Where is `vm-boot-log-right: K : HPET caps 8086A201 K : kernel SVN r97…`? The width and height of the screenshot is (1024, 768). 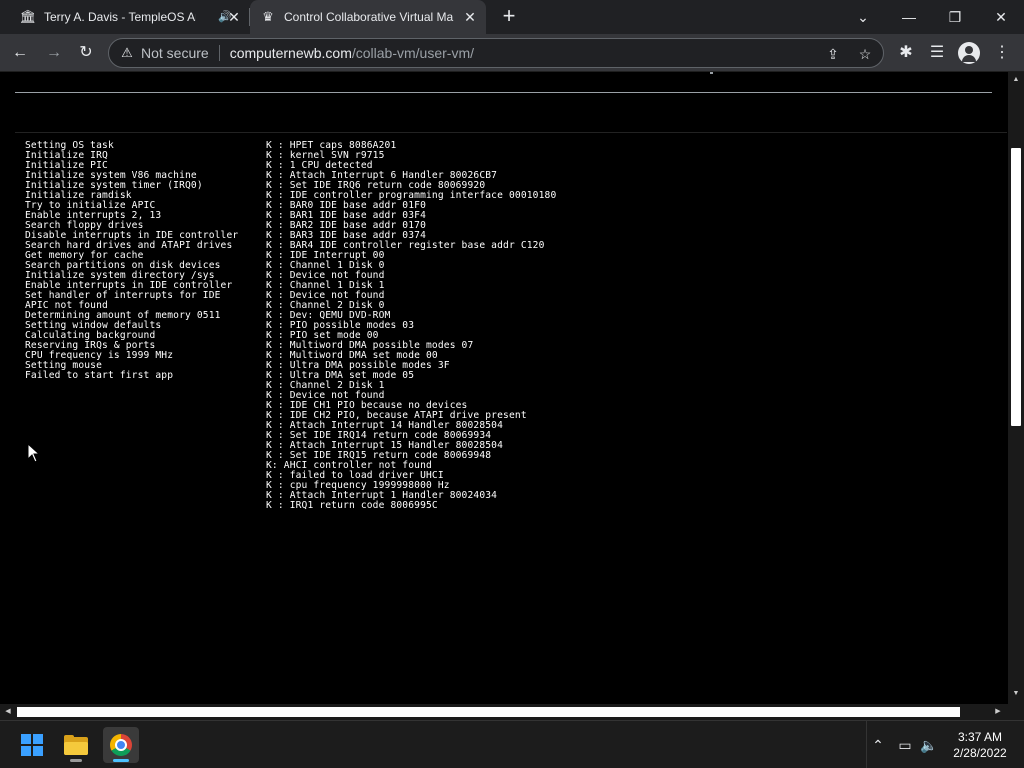 vm-boot-log-right: K : HPET caps 8086A201 K : kernel SVN r97… is located at coordinates (411, 326).